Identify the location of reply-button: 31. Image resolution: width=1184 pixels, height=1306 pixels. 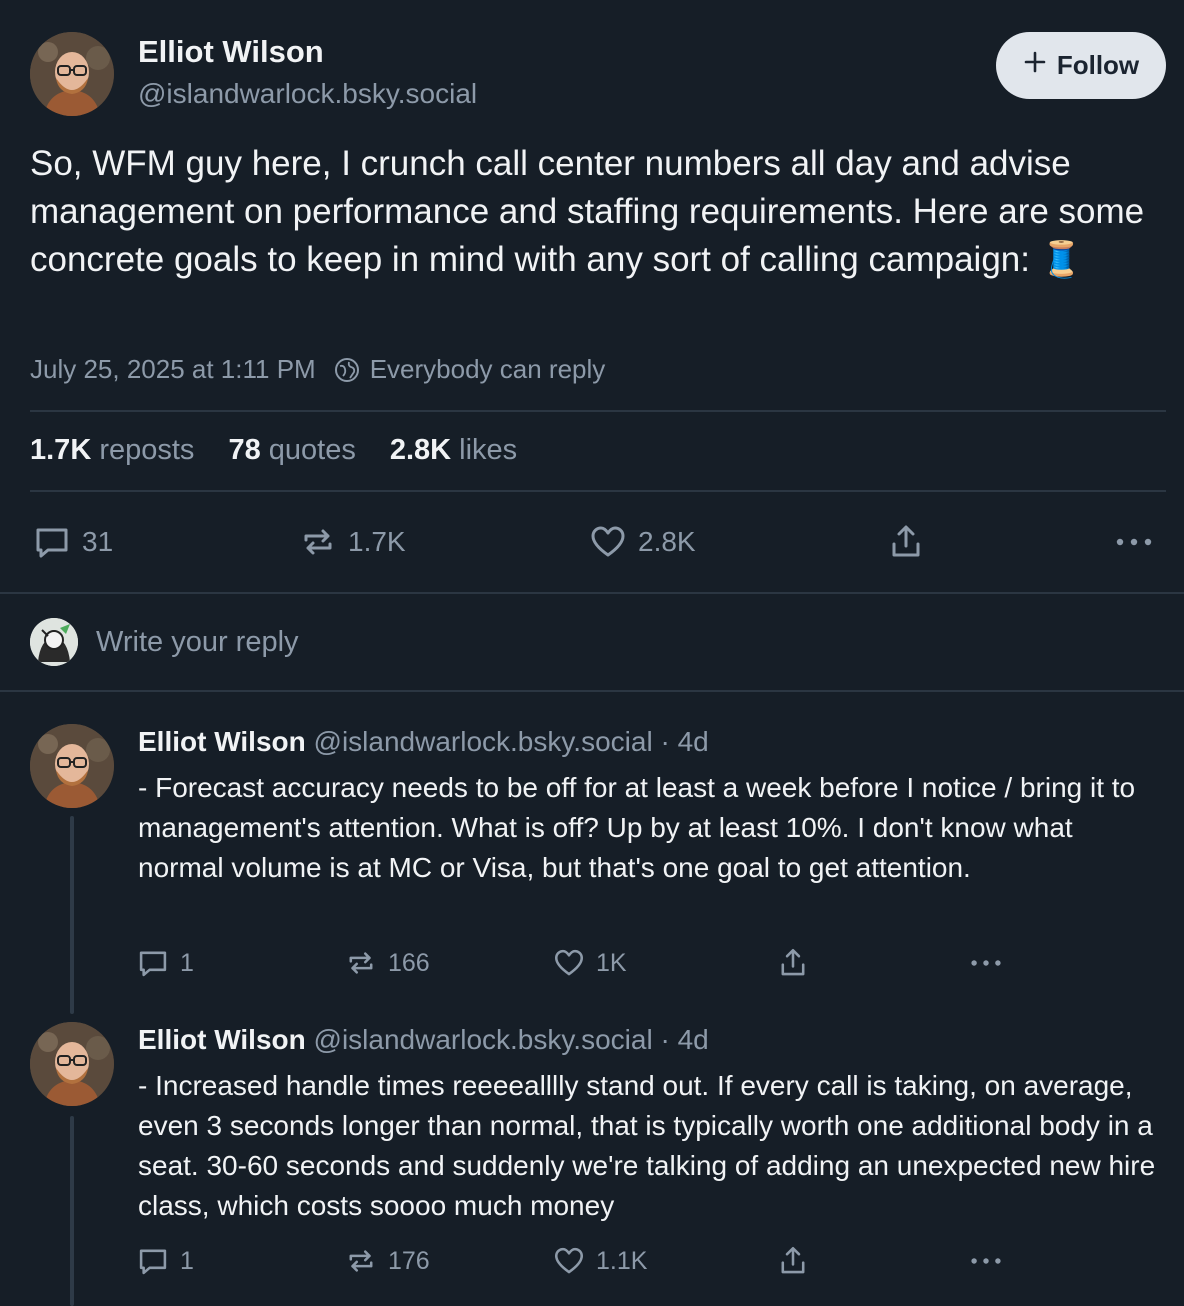
(72, 542).